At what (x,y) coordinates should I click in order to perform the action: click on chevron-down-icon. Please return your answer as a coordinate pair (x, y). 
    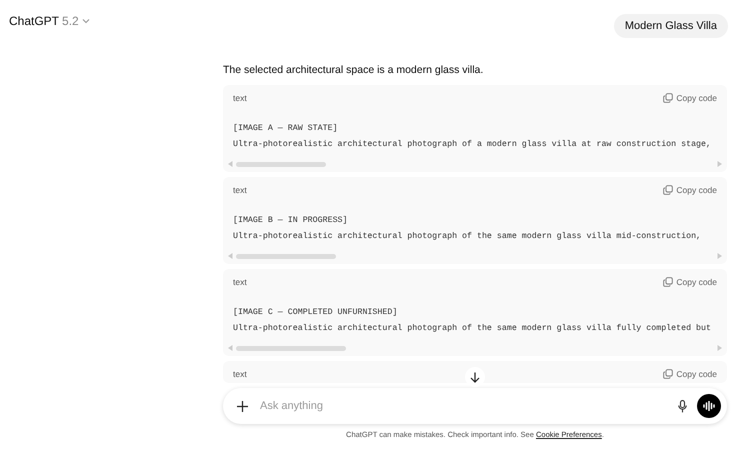
    Looking at the image, I should click on (86, 21).